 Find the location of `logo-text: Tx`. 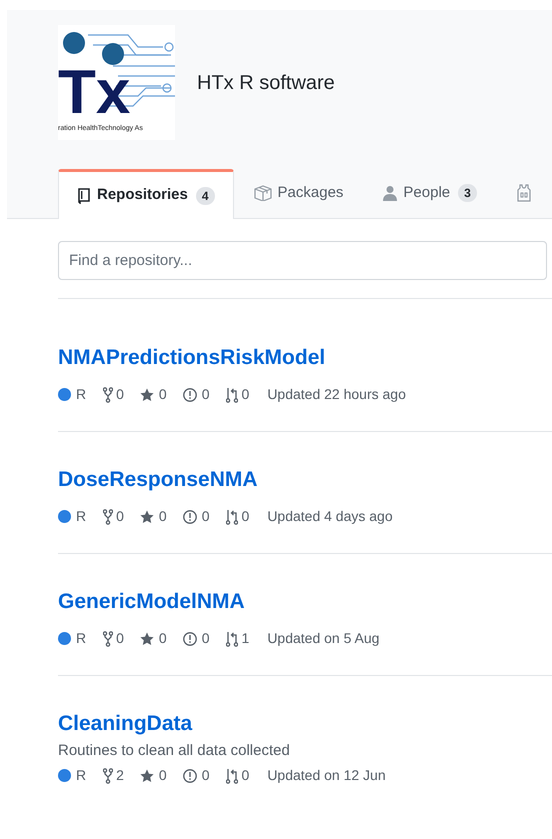

logo-text: Tx is located at coordinates (94, 93).